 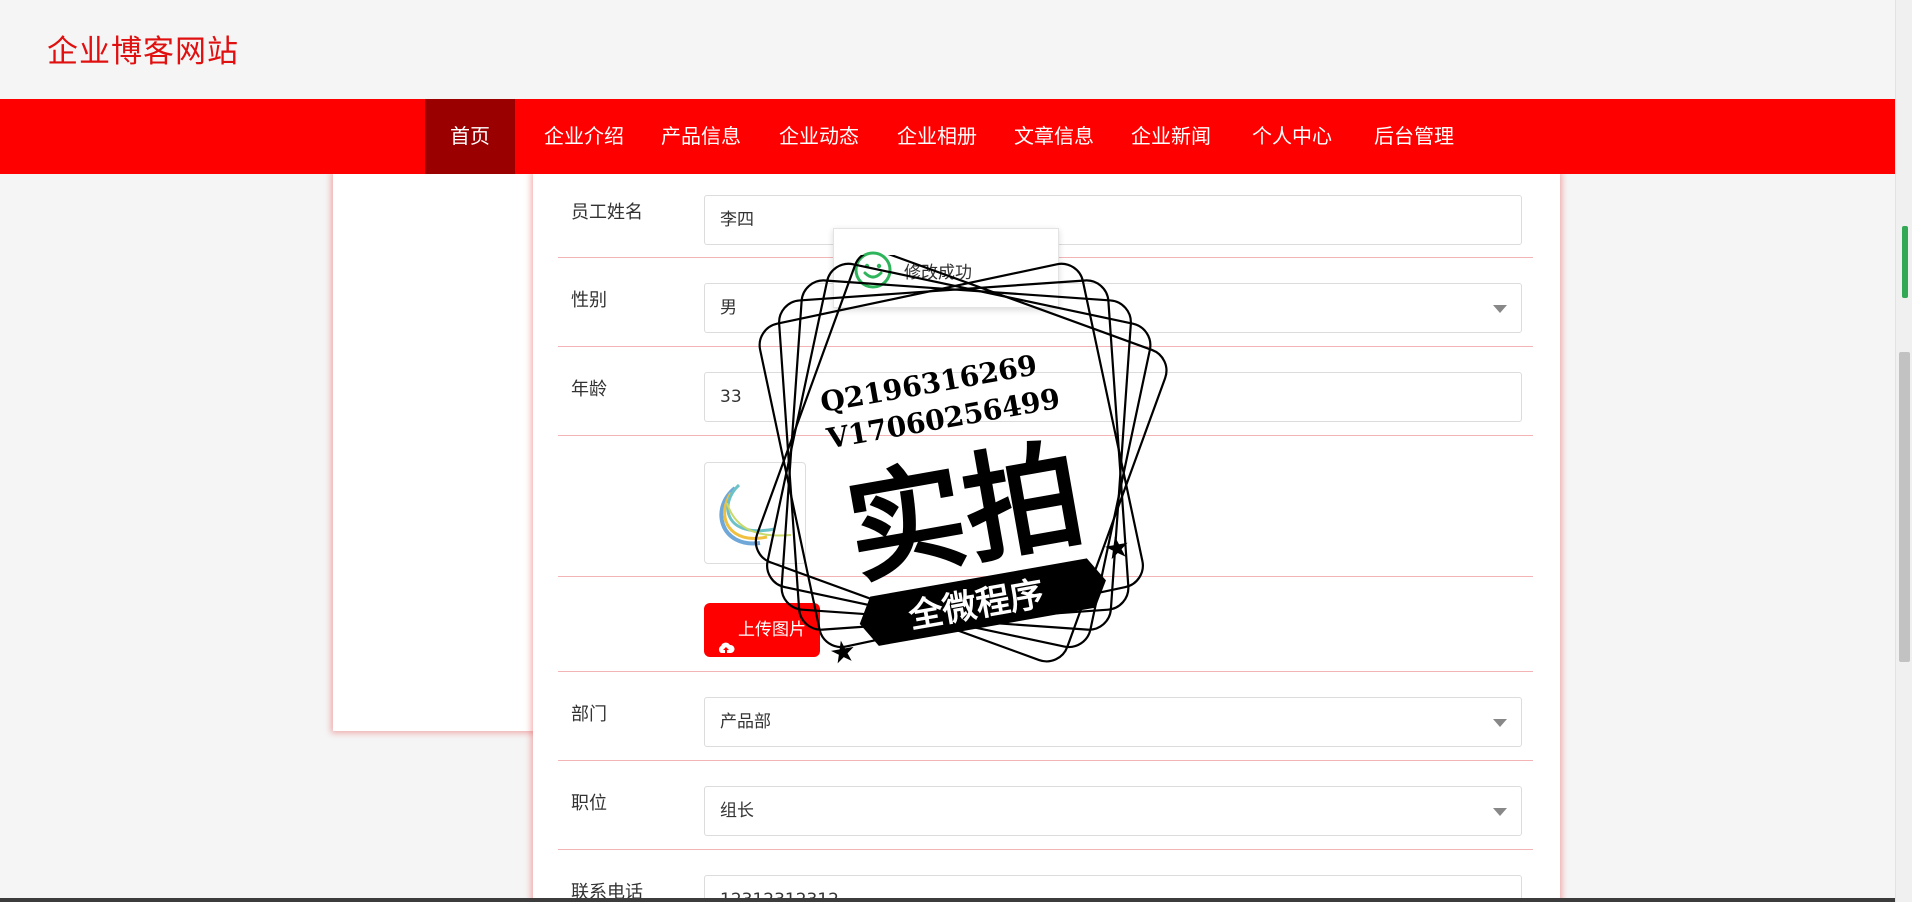 What do you see at coordinates (1113, 887) in the screenshot?
I see `phone-input: 12312312312` at bounding box center [1113, 887].